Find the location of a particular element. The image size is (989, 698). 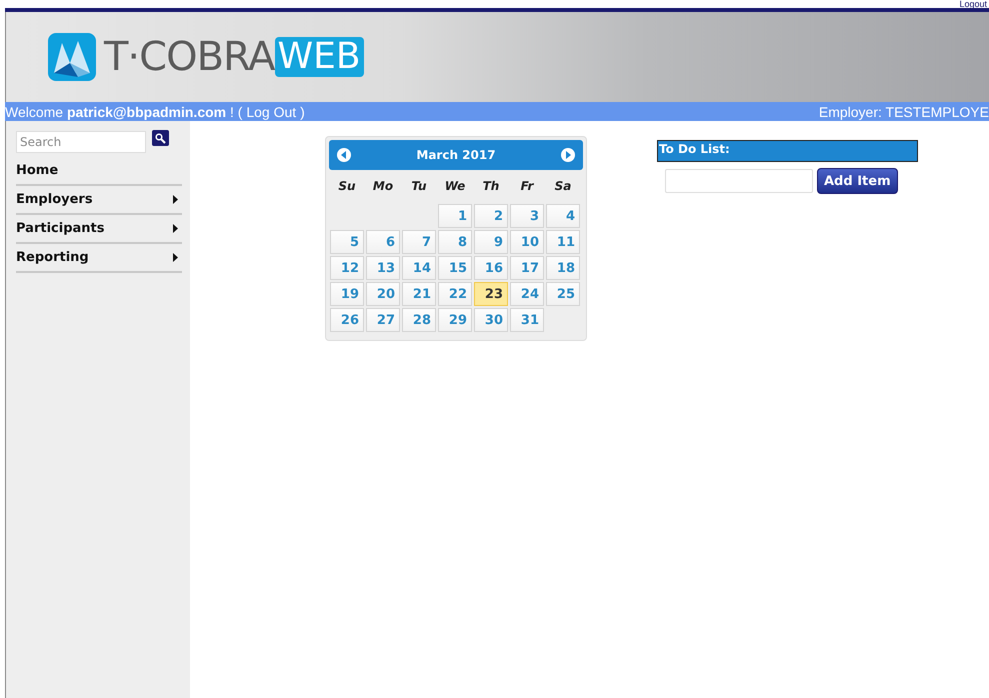

calendar-day: 3 is located at coordinates (527, 216).